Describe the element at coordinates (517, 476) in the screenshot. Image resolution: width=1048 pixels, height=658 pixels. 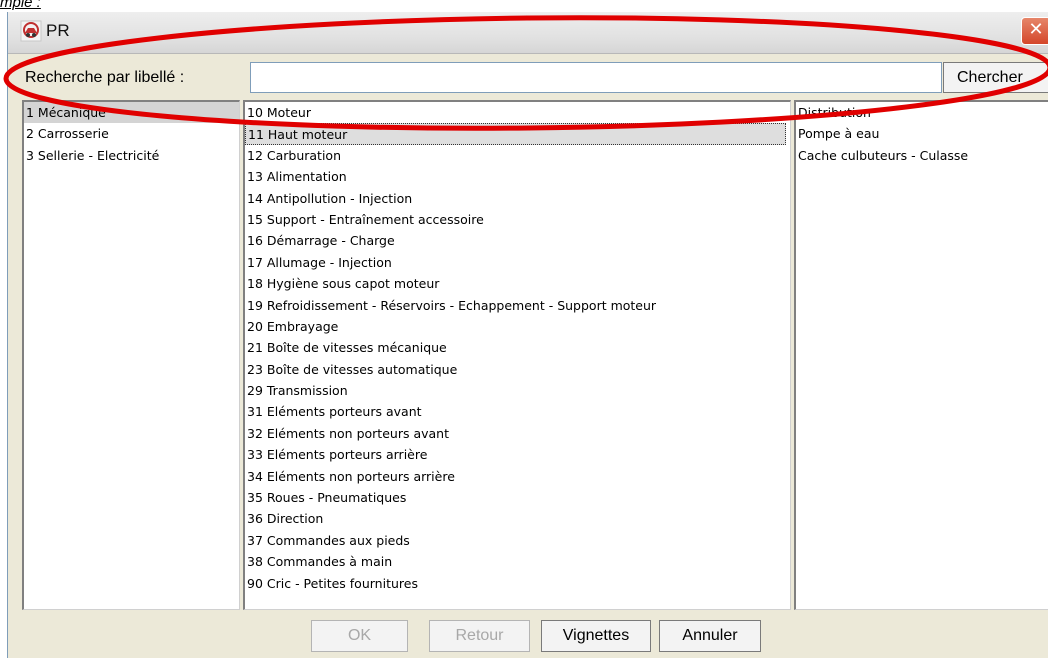
I see `list-item: 34 Eléments non porteurs arrière` at that location.